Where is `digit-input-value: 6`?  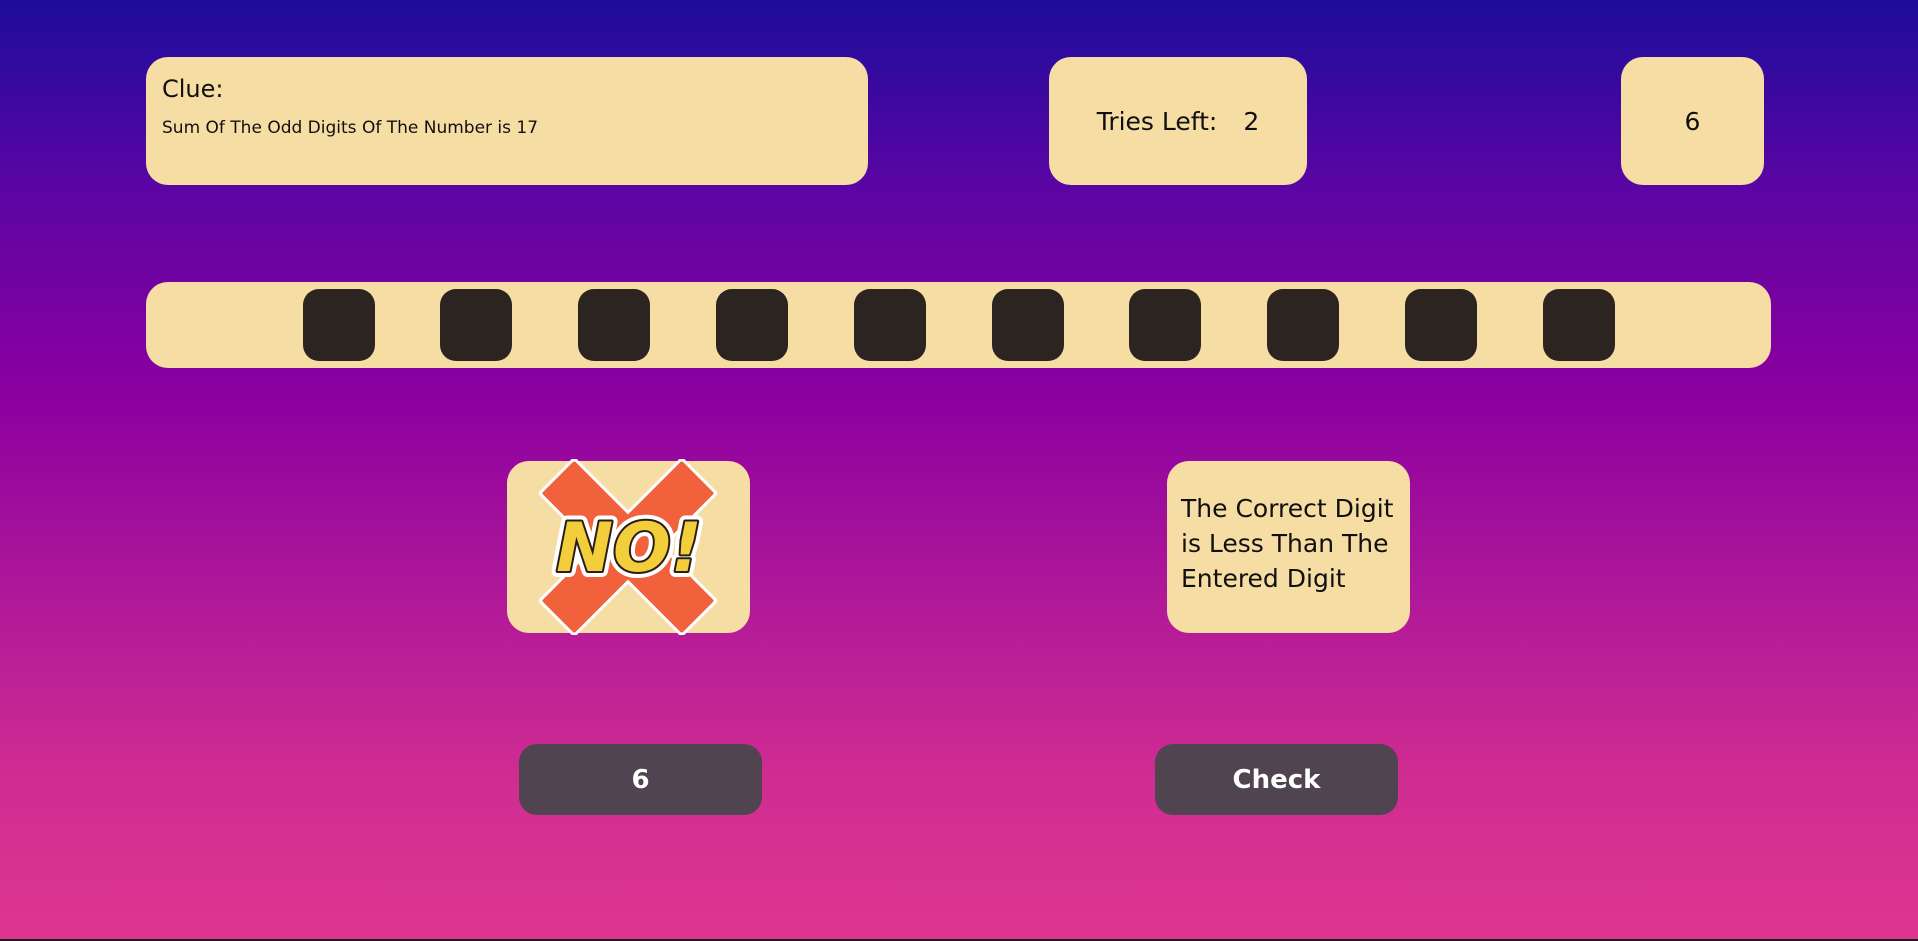 digit-input-value: 6 is located at coordinates (640, 779).